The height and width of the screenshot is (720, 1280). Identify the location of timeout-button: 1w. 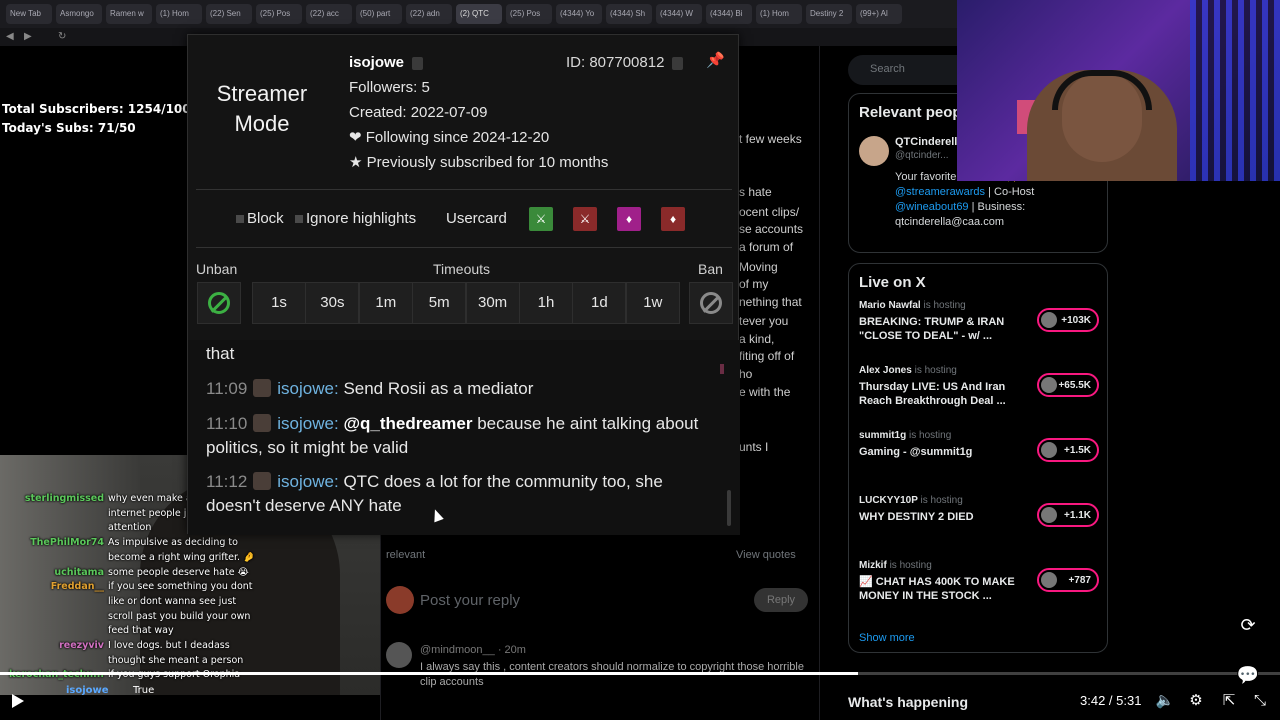
(652, 303).